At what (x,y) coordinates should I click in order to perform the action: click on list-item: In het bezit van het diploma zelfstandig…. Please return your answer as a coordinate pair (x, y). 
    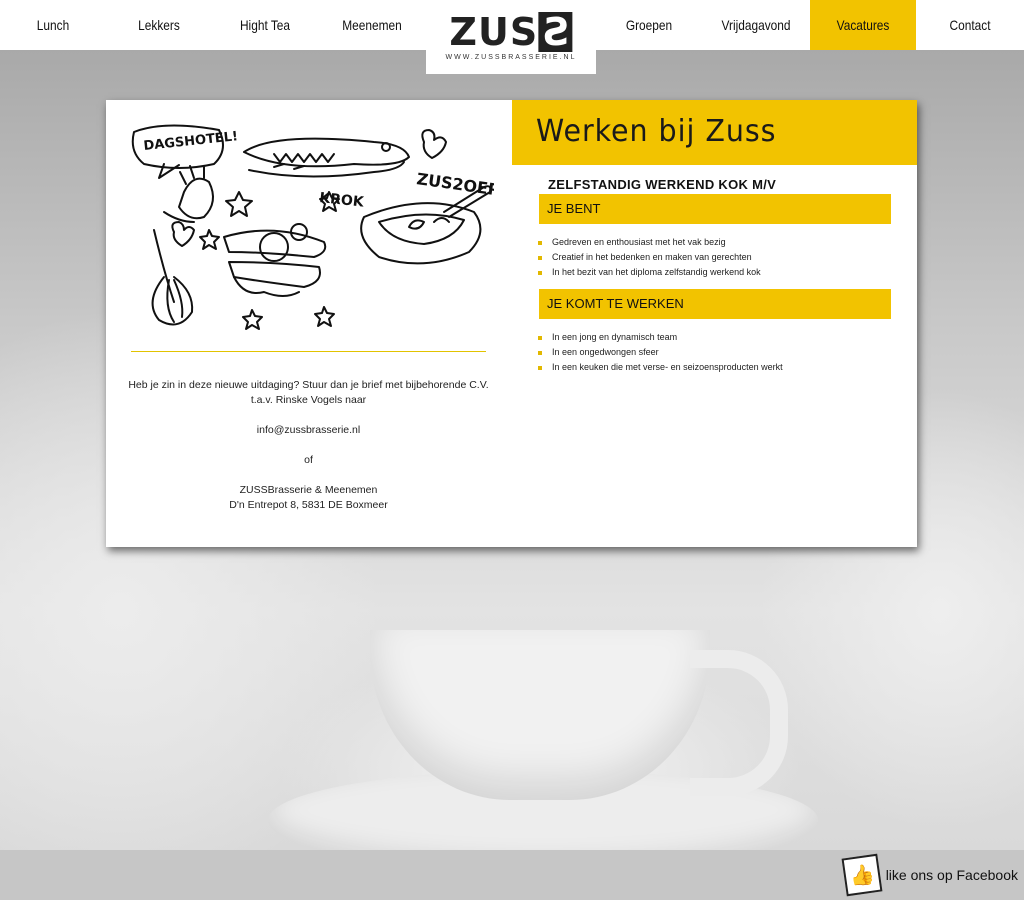
    Looking at the image, I should click on (714, 272).